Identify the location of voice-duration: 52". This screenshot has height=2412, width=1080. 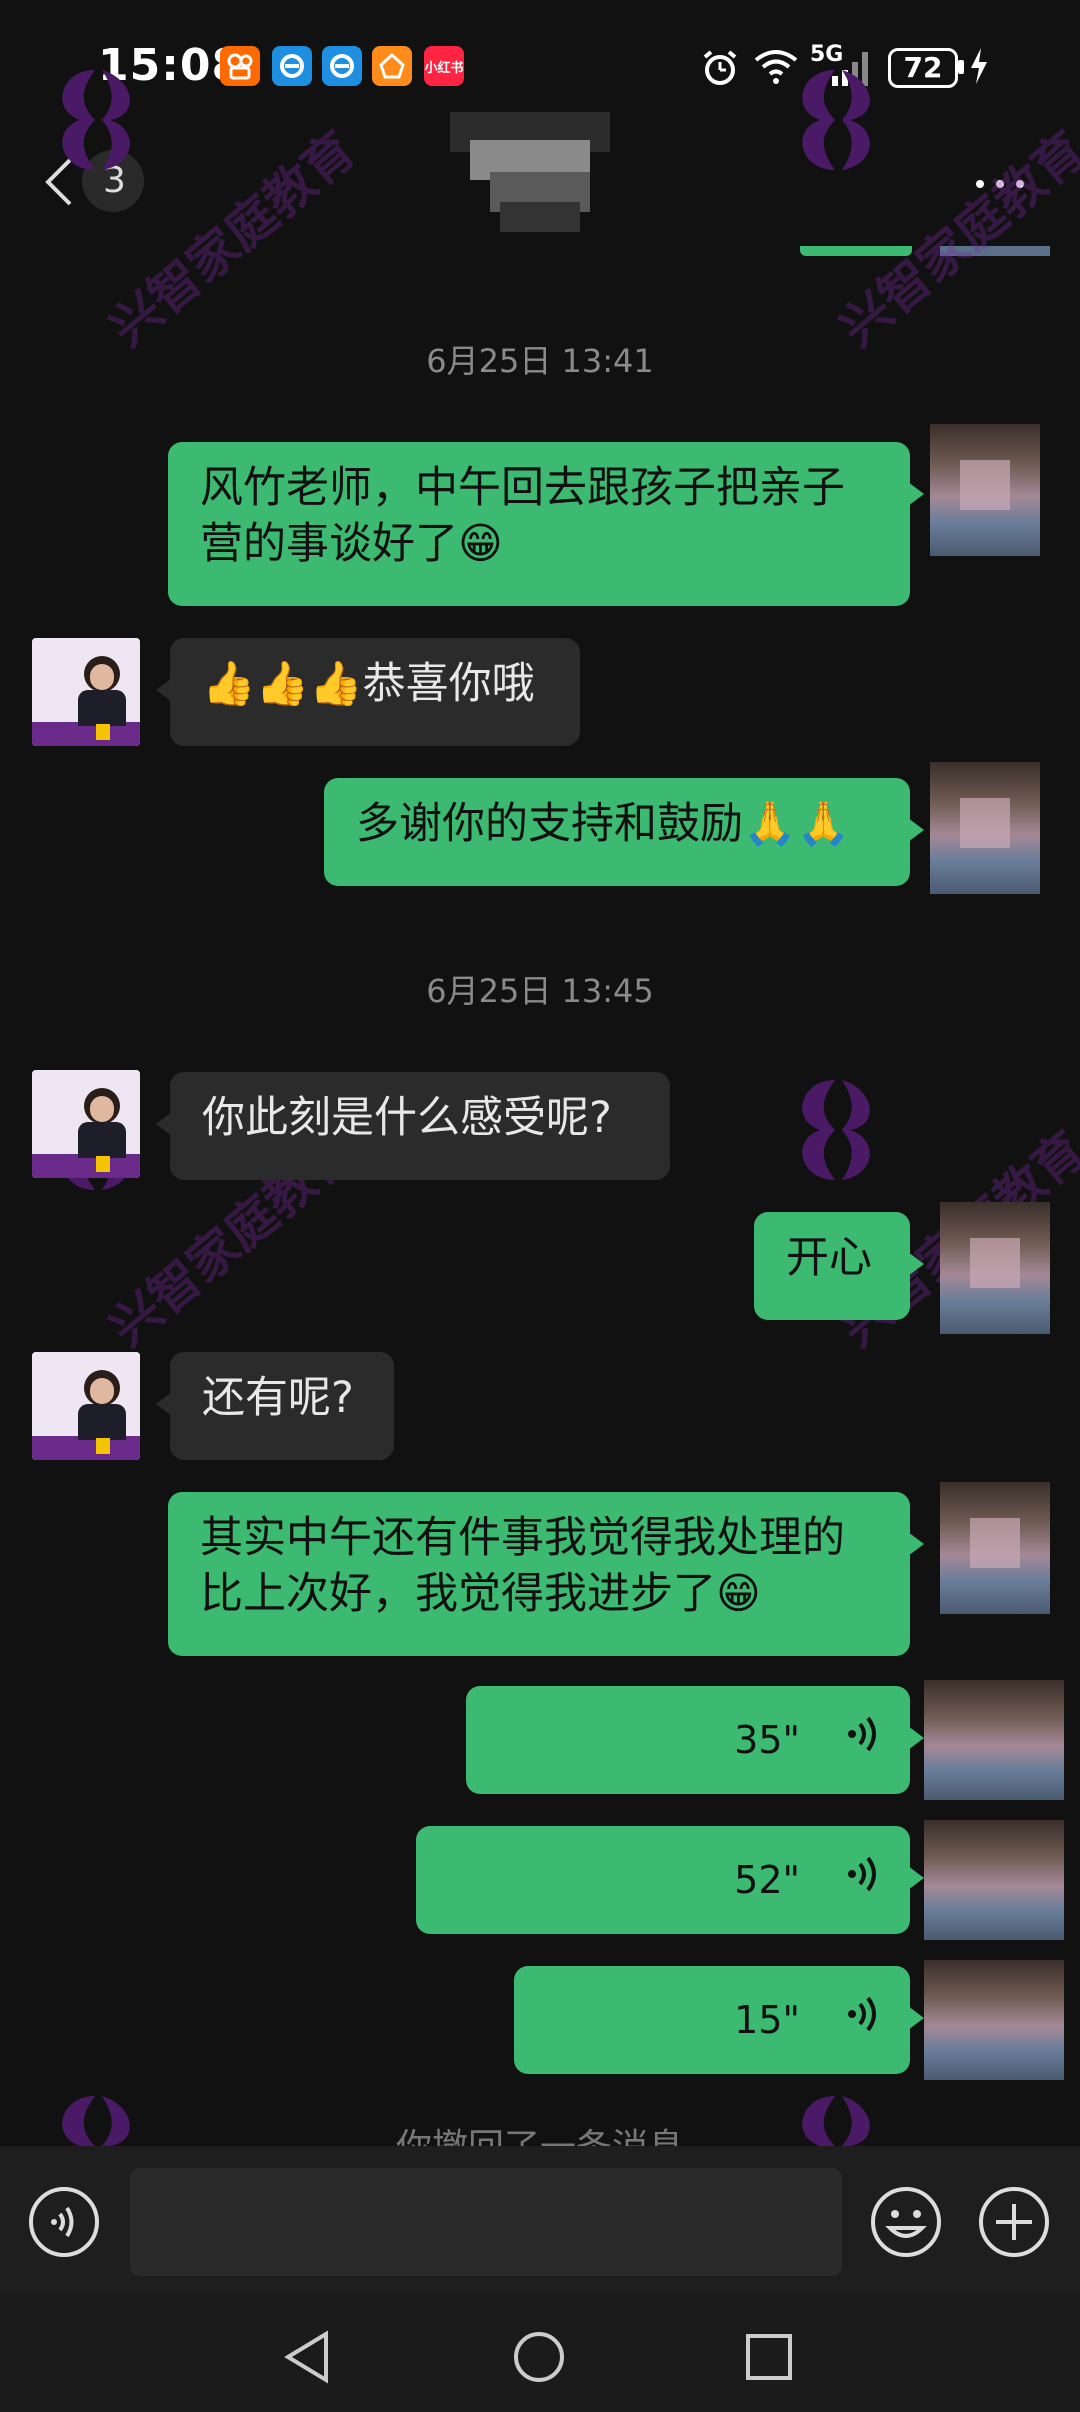
(767, 1880).